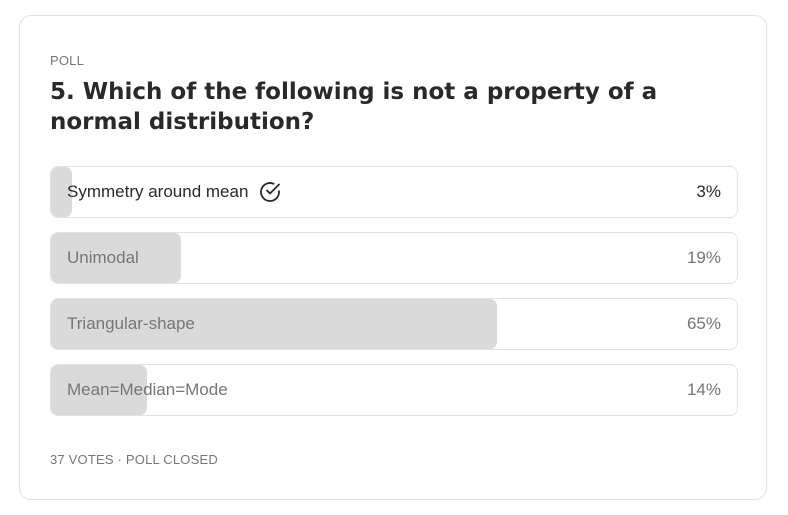  Describe the element at coordinates (103, 257) in the screenshot. I see `poll-option-label: Unimodal` at that location.